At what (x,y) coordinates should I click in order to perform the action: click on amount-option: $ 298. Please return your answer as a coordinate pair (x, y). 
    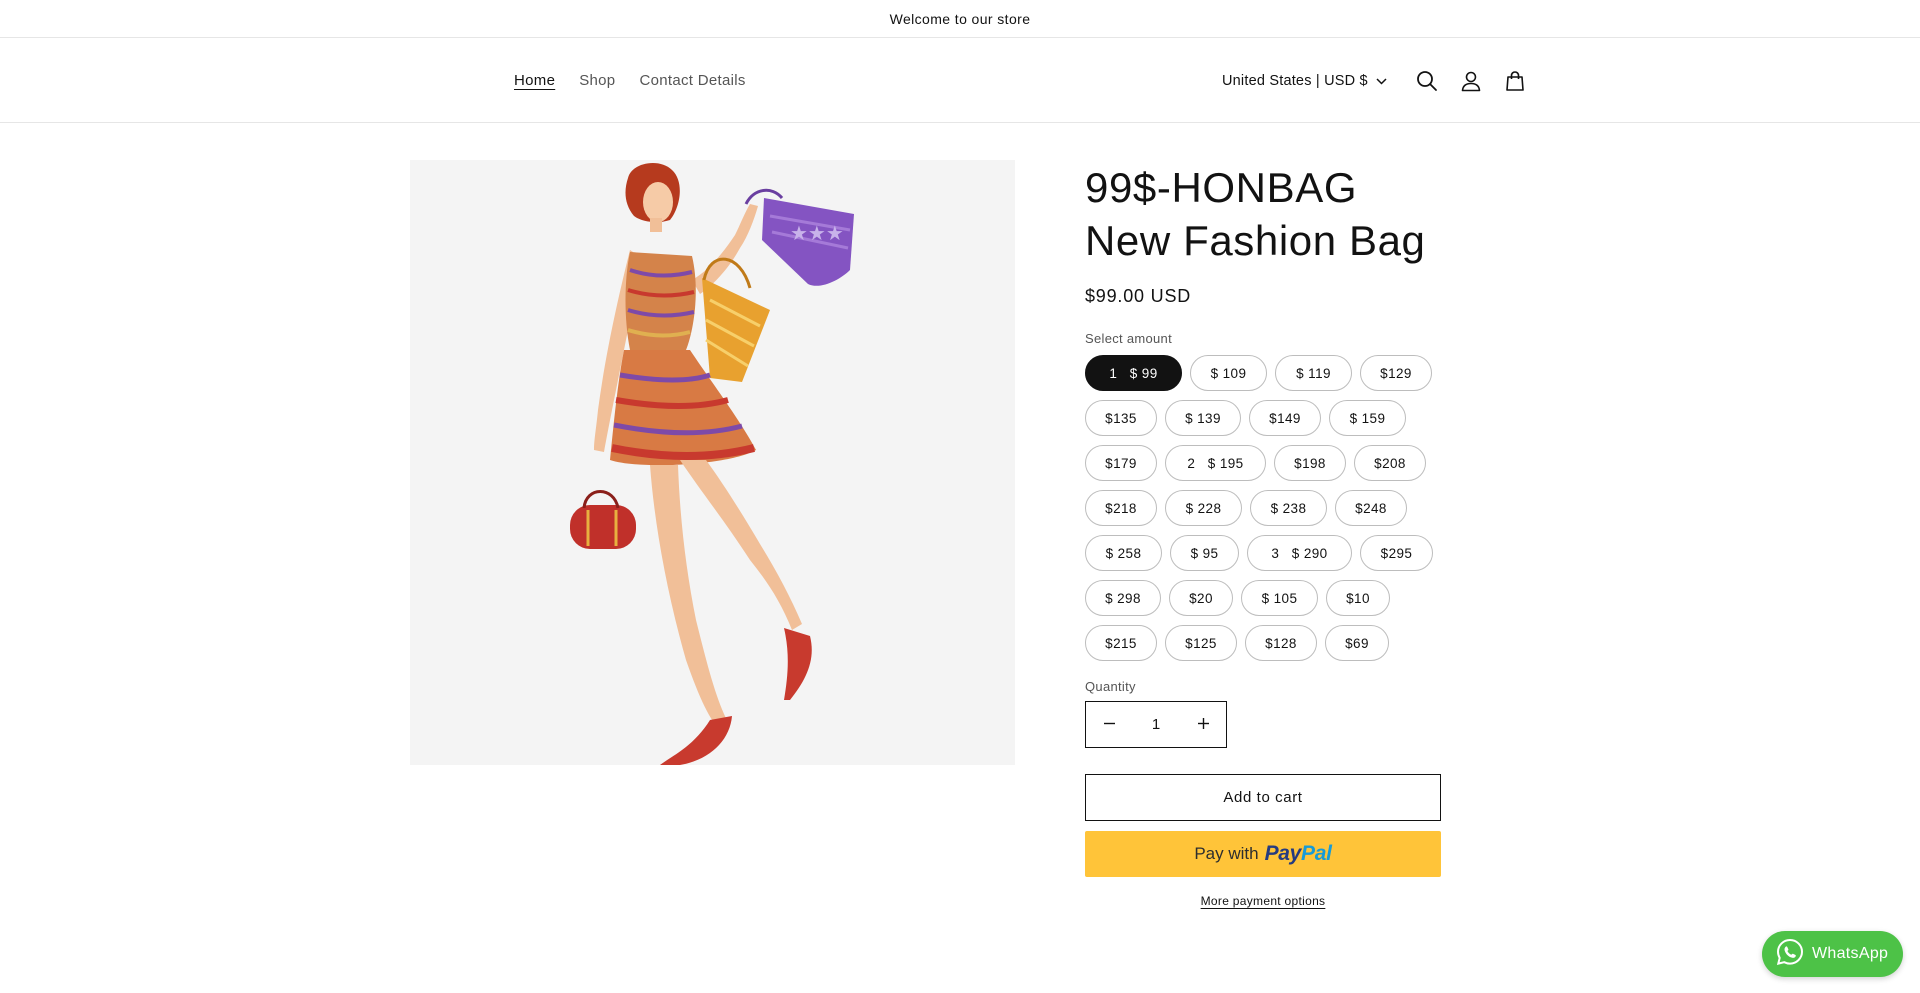
    Looking at the image, I should click on (1123, 598).